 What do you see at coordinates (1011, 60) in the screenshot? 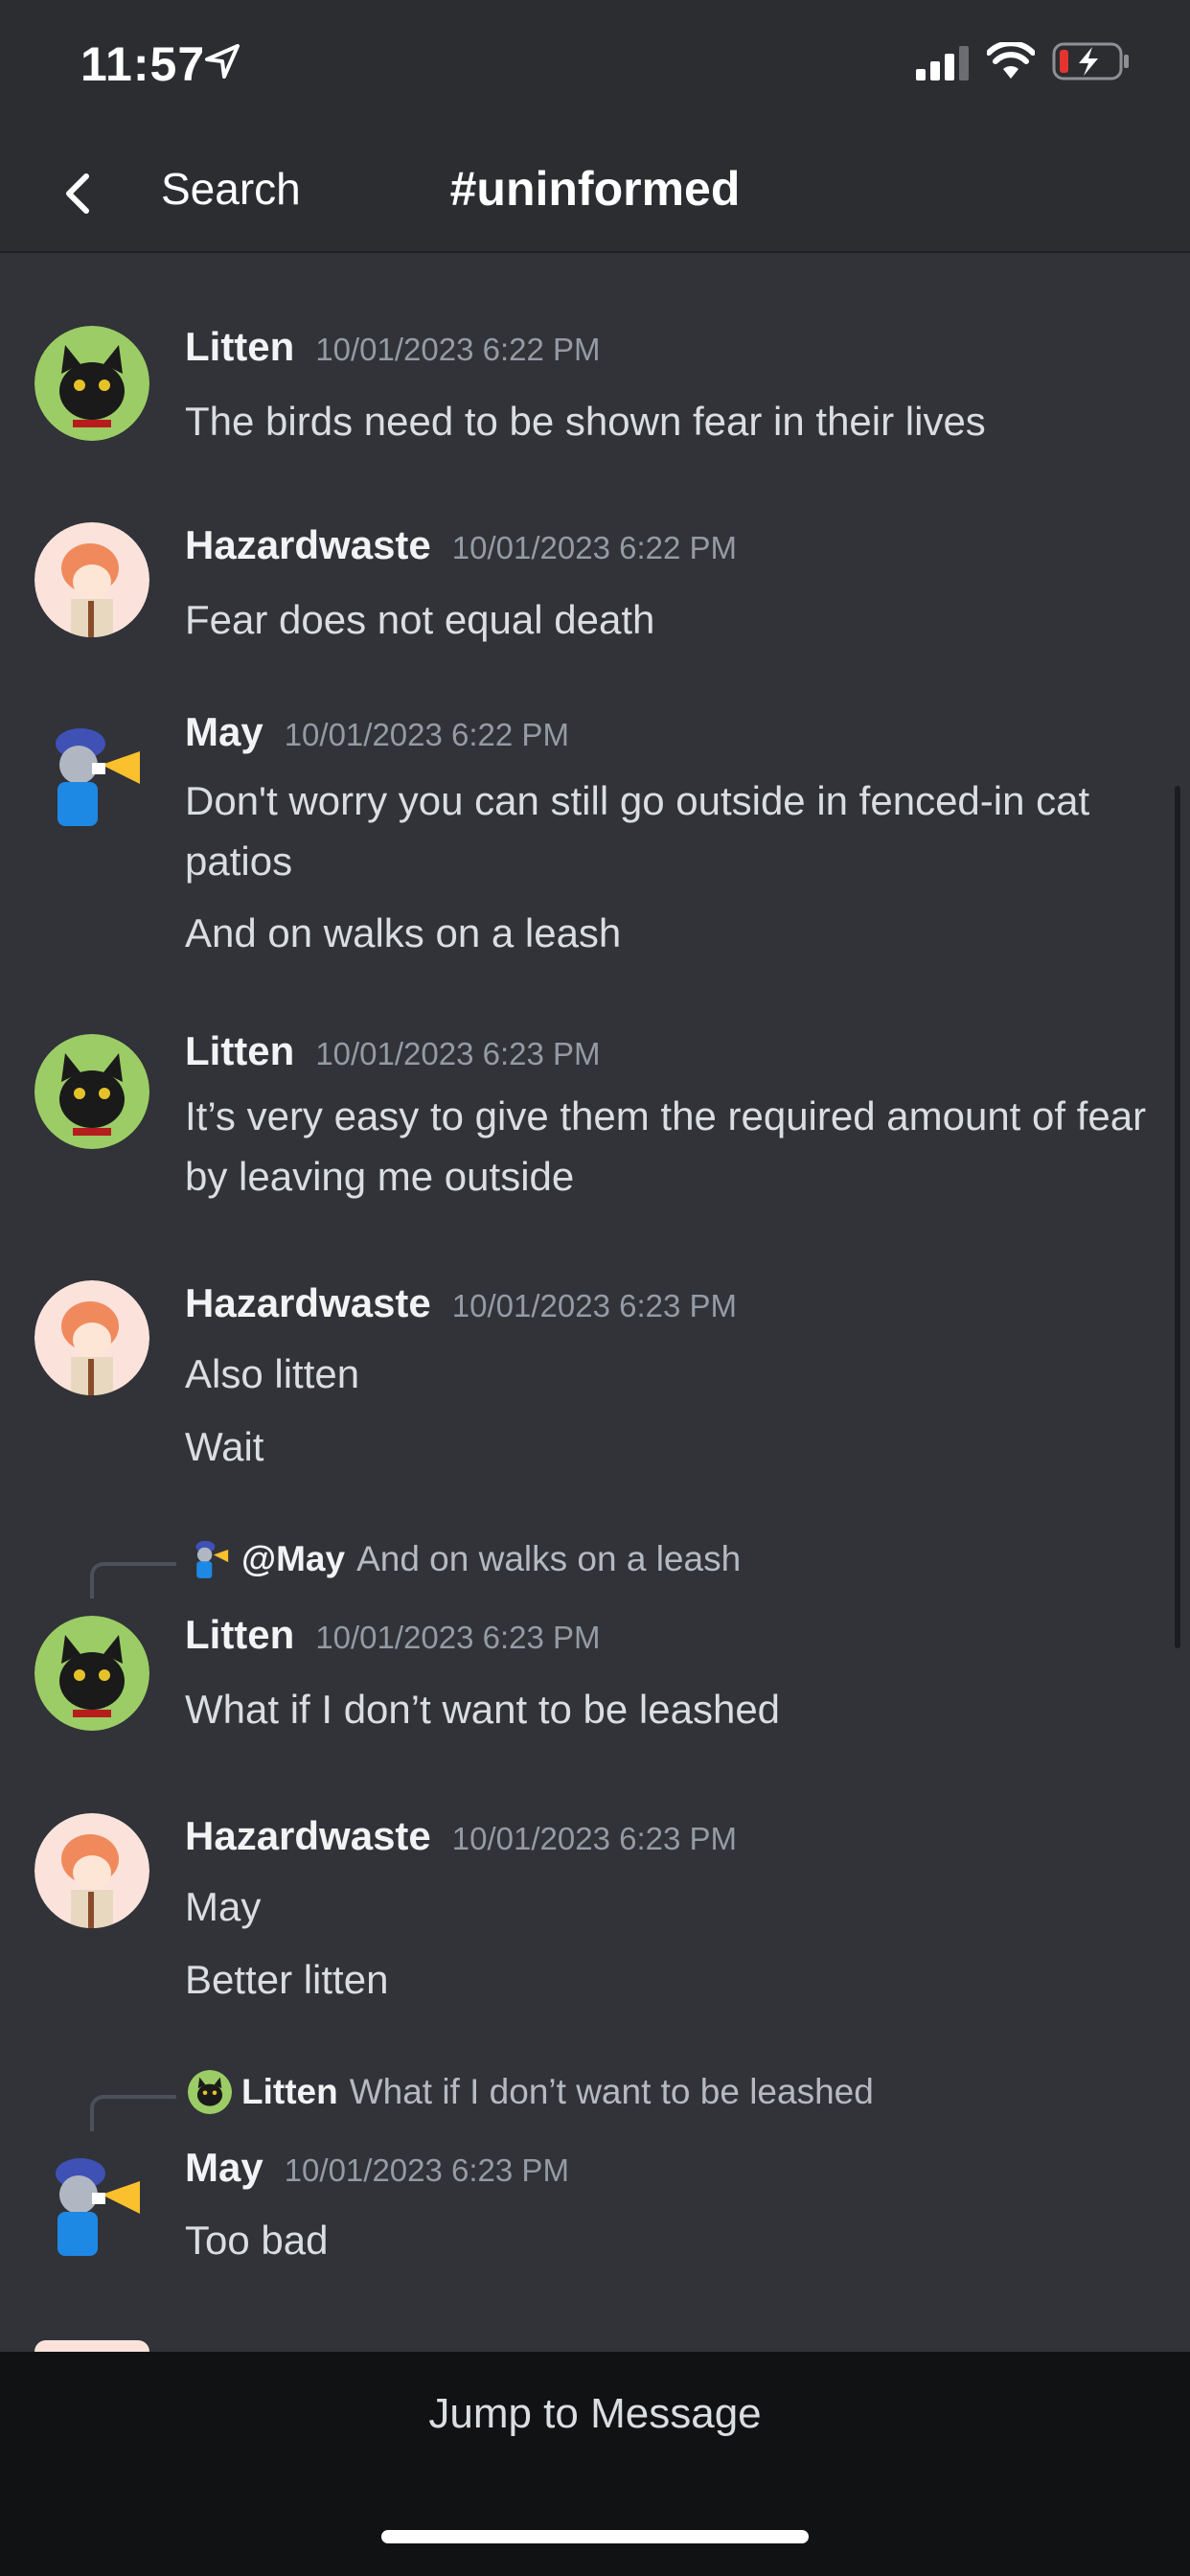
I see `wifi-icon` at bounding box center [1011, 60].